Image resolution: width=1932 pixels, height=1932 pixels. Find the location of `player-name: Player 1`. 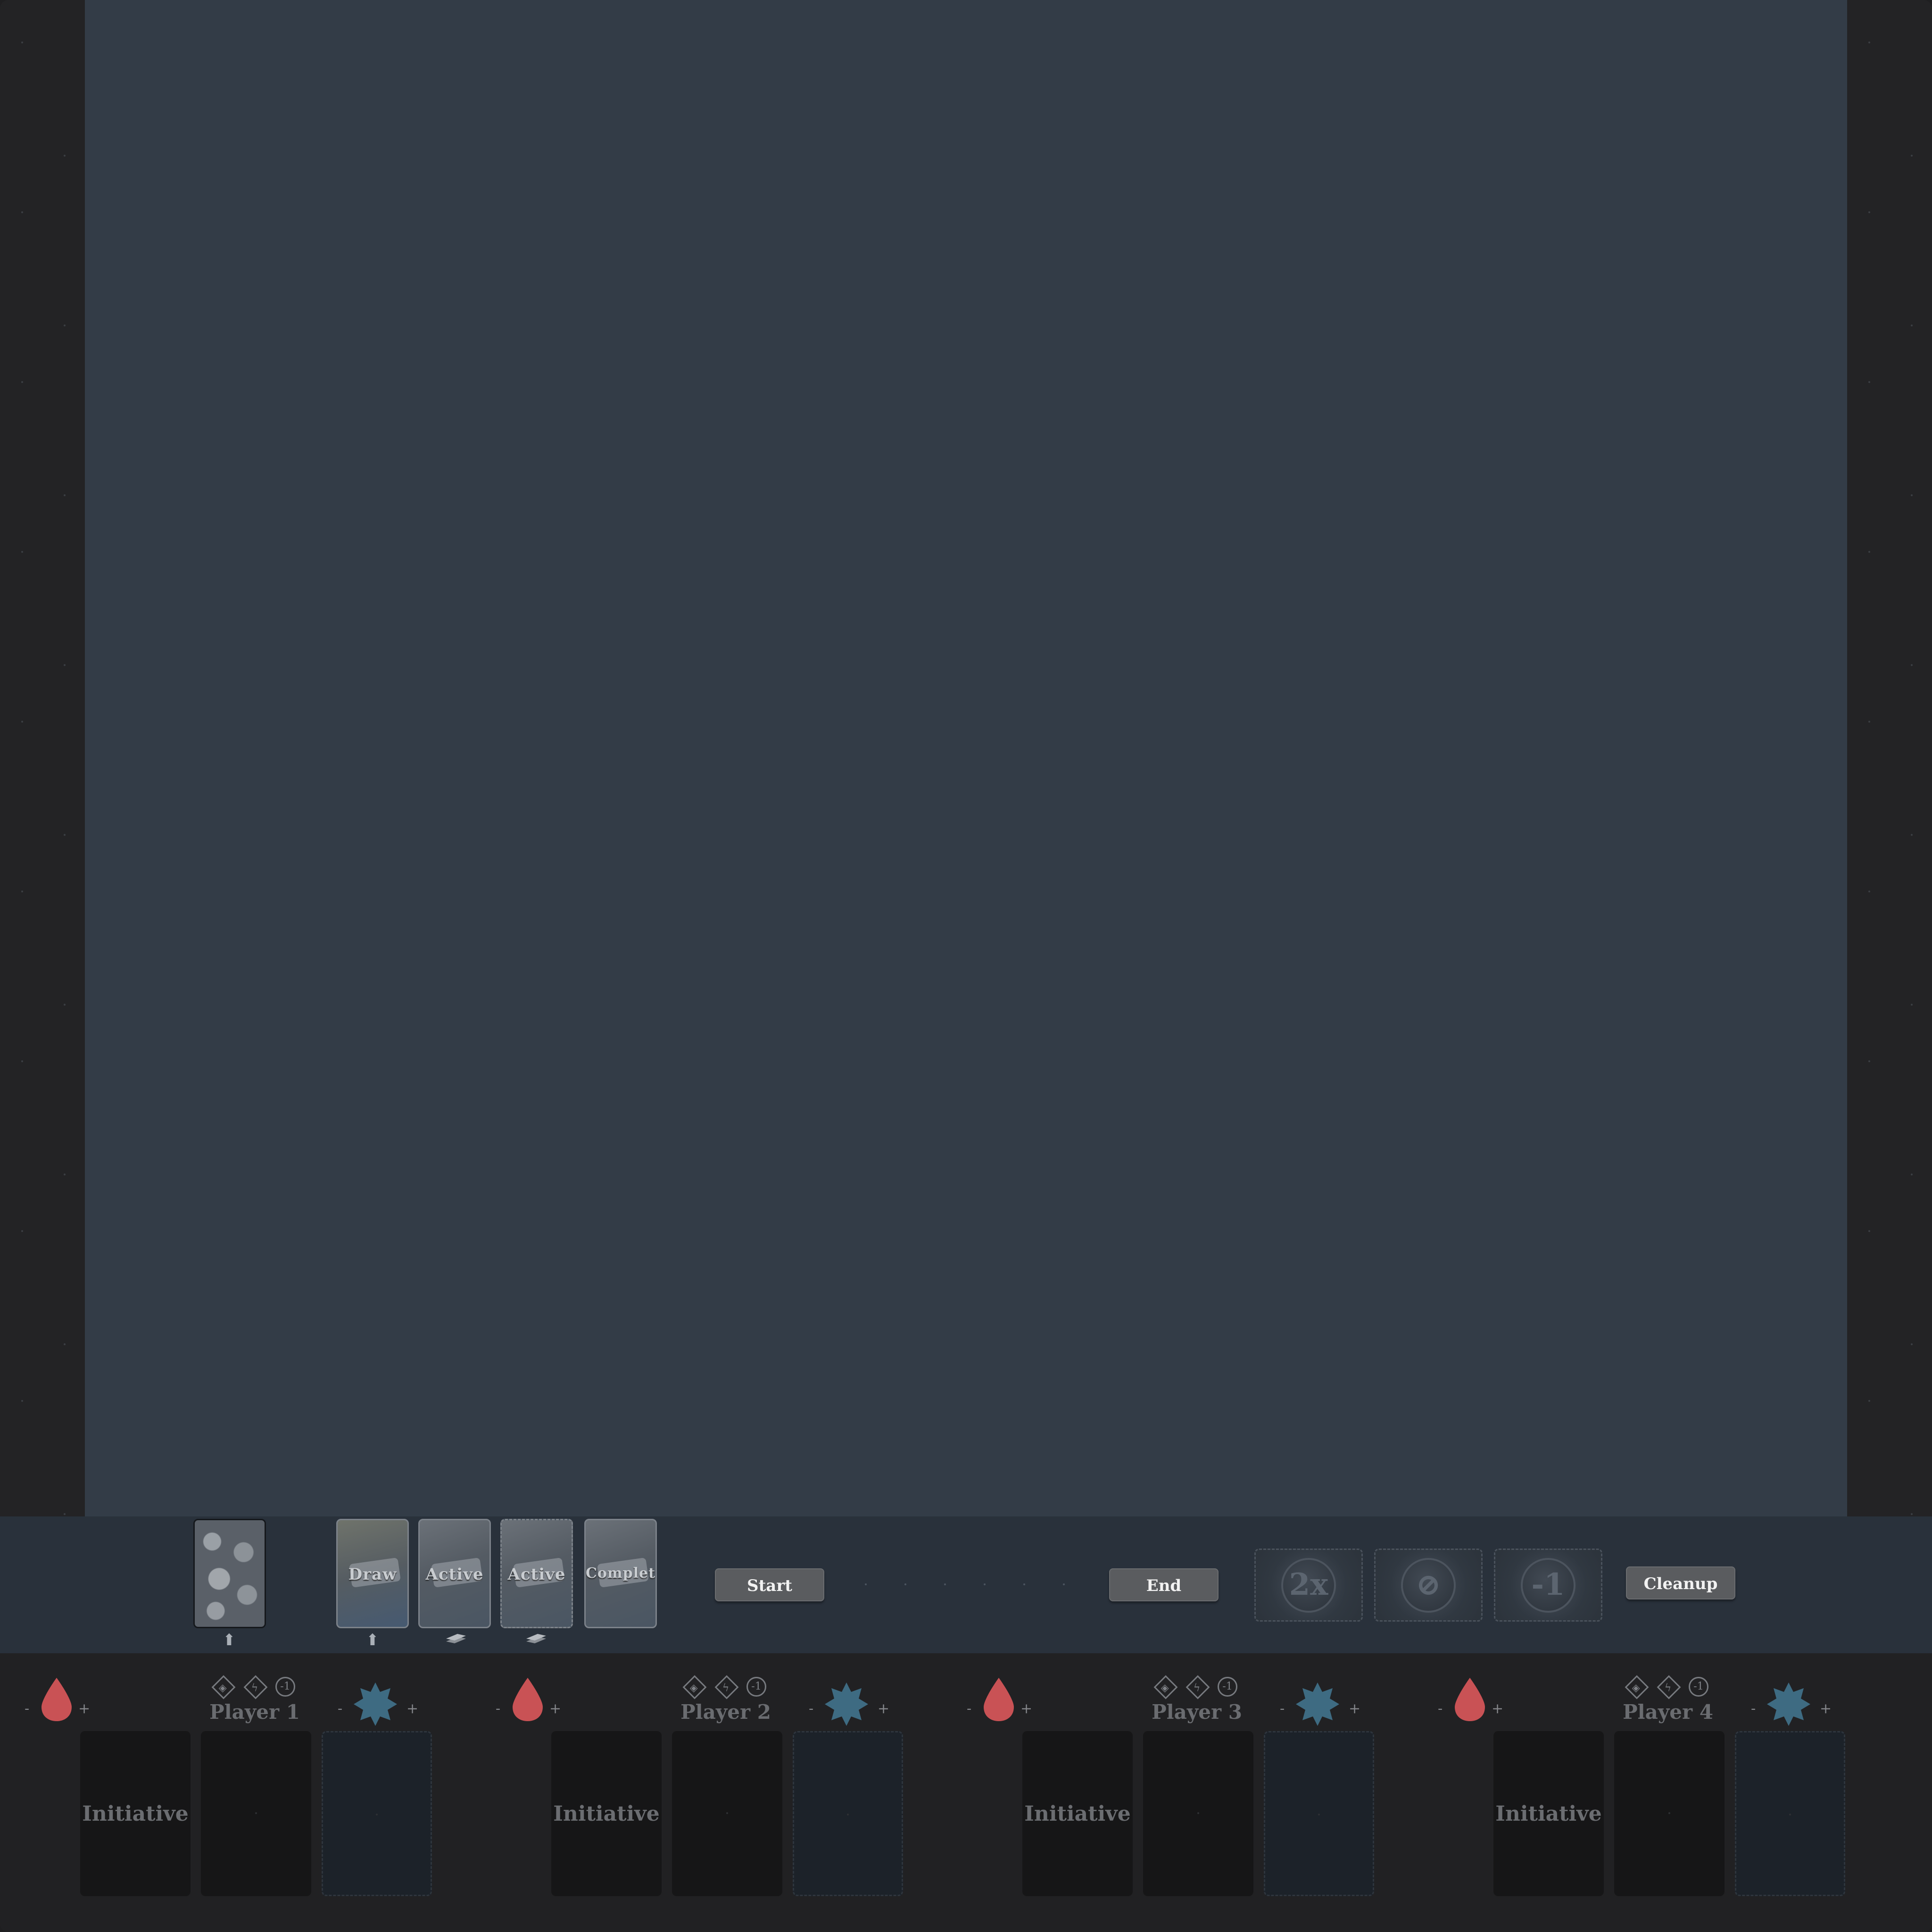

player-name: Player 1 is located at coordinates (254, 1712).